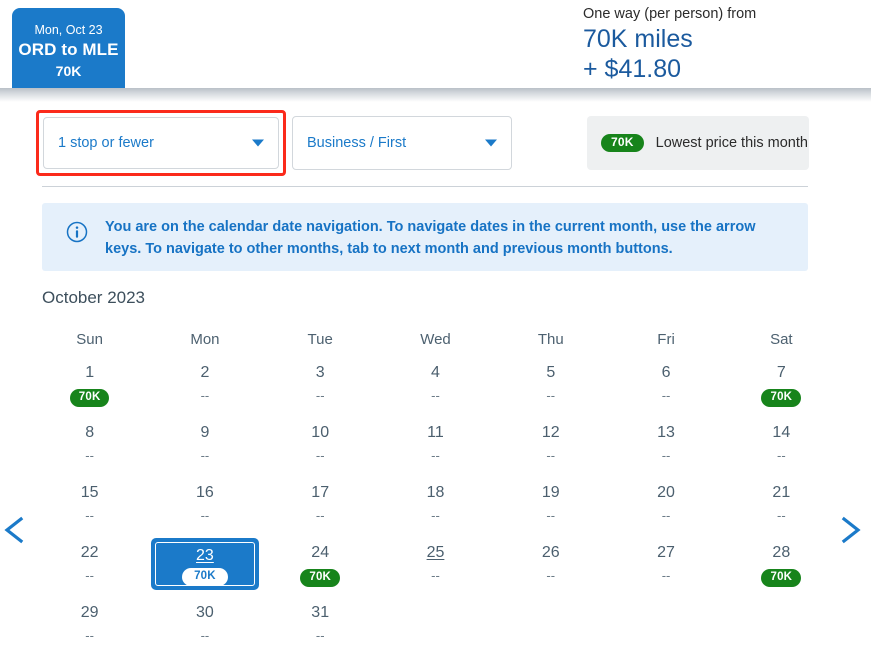  What do you see at coordinates (205, 555) in the screenshot?
I see `calendar-day-number: 23` at bounding box center [205, 555].